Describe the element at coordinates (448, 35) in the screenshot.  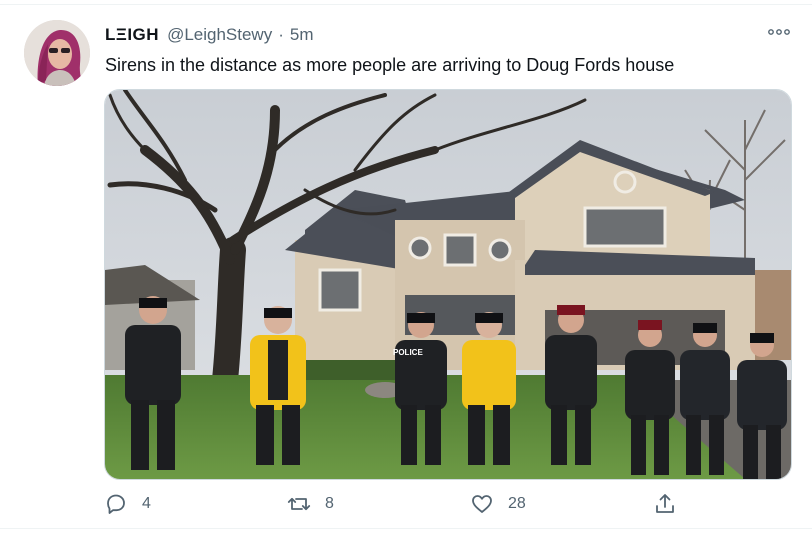
I see `tweet-header: LΞIGH @LeighStewy · 5m` at that location.